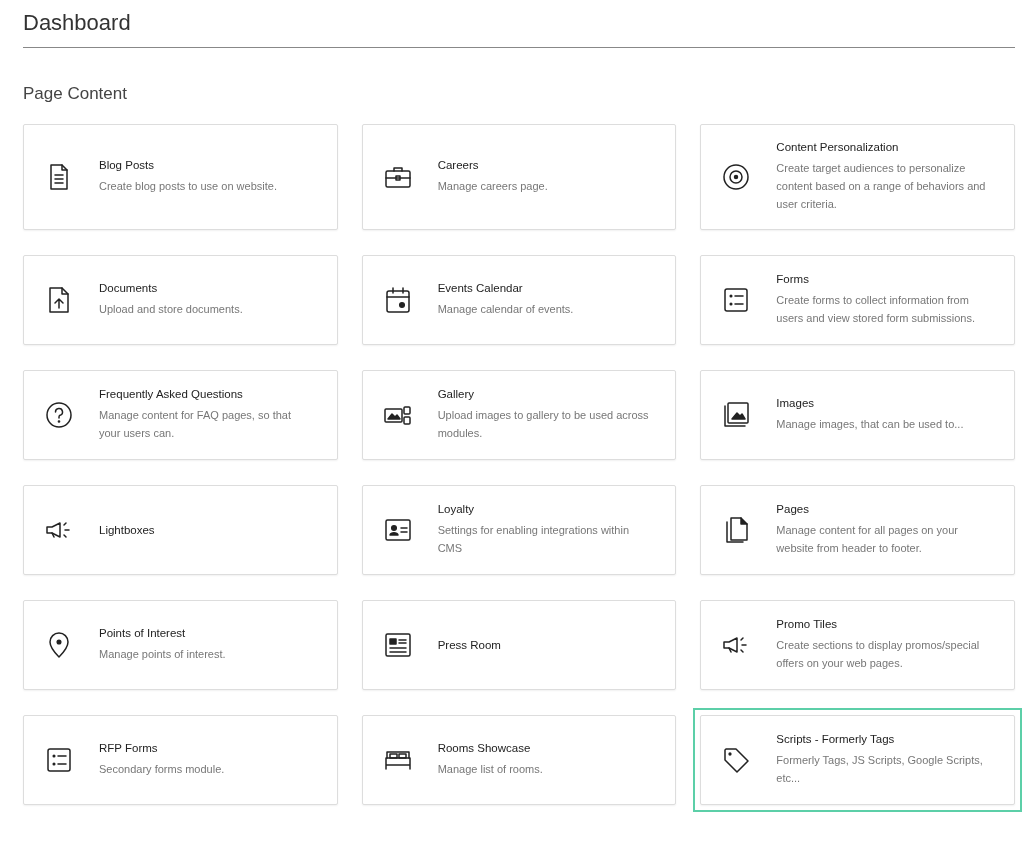 The width and height of the screenshot is (1030, 855). Describe the element at coordinates (838, 147) in the screenshot. I see `card-title: Content Personalization` at that location.